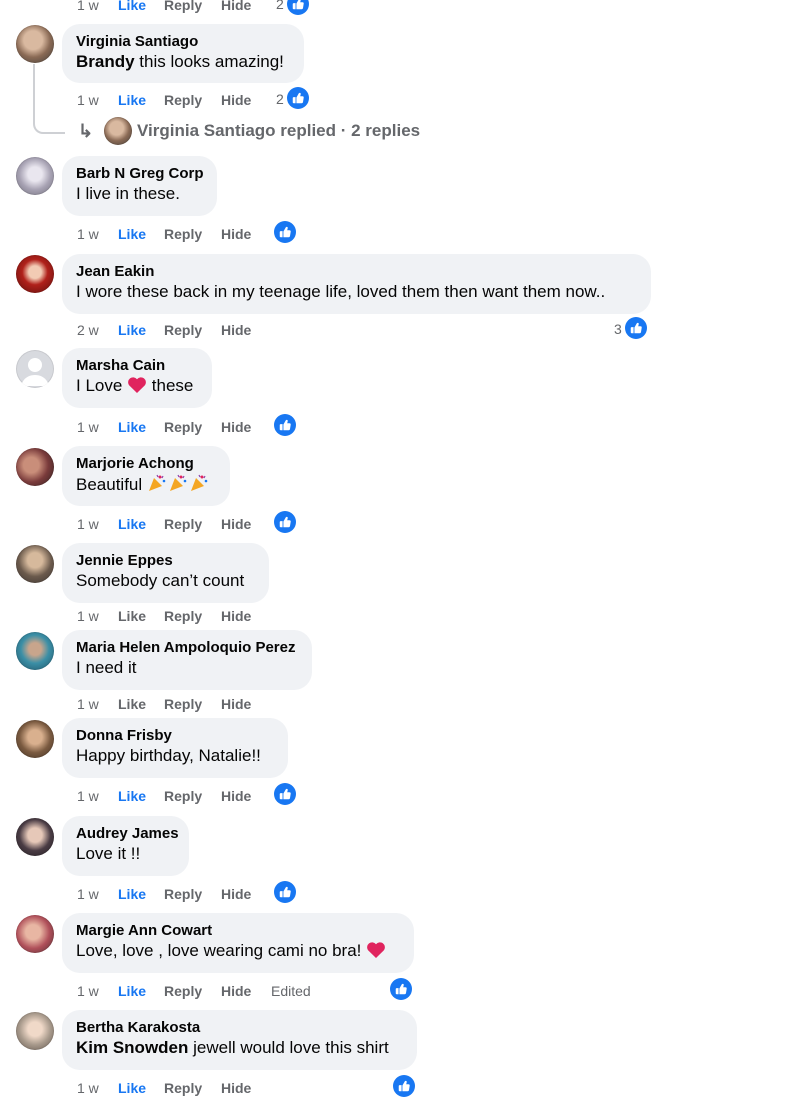 This screenshot has width=812, height=1101. Describe the element at coordinates (179, 486) in the screenshot. I see `party-popper-emoji-icon` at that location.